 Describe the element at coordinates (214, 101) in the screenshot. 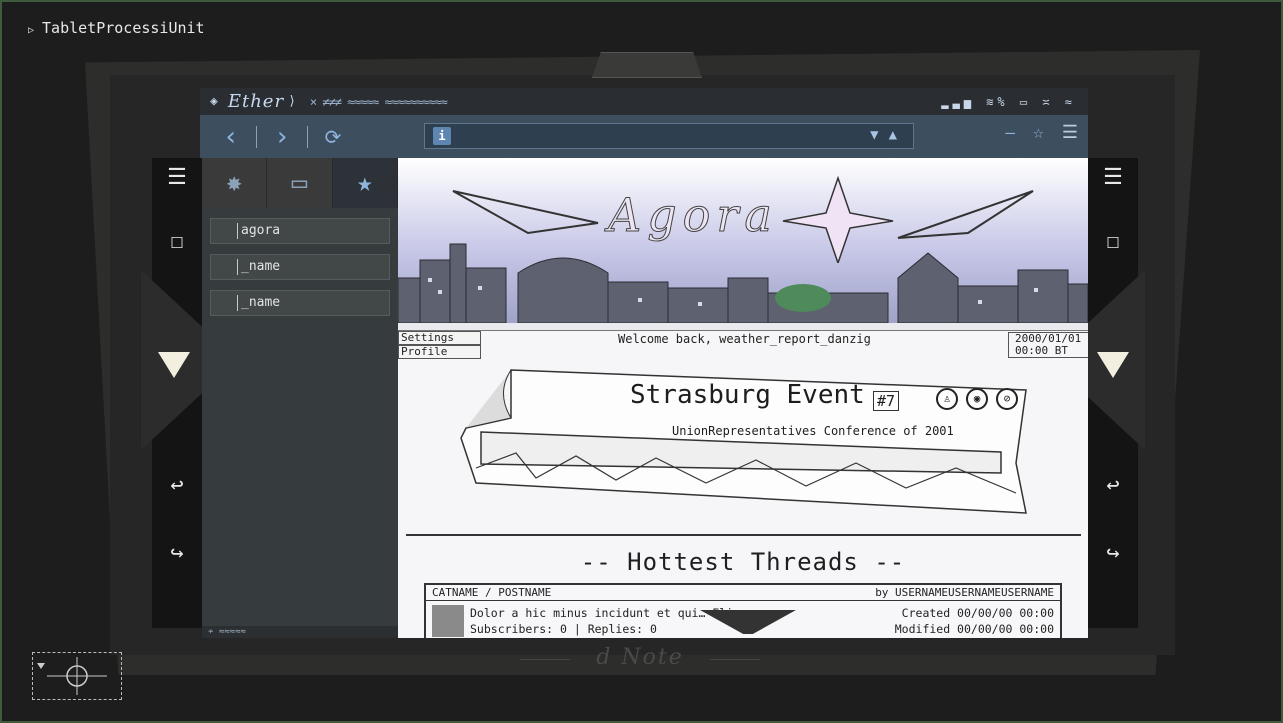

I see `browser-logo-icon: ◈` at that location.